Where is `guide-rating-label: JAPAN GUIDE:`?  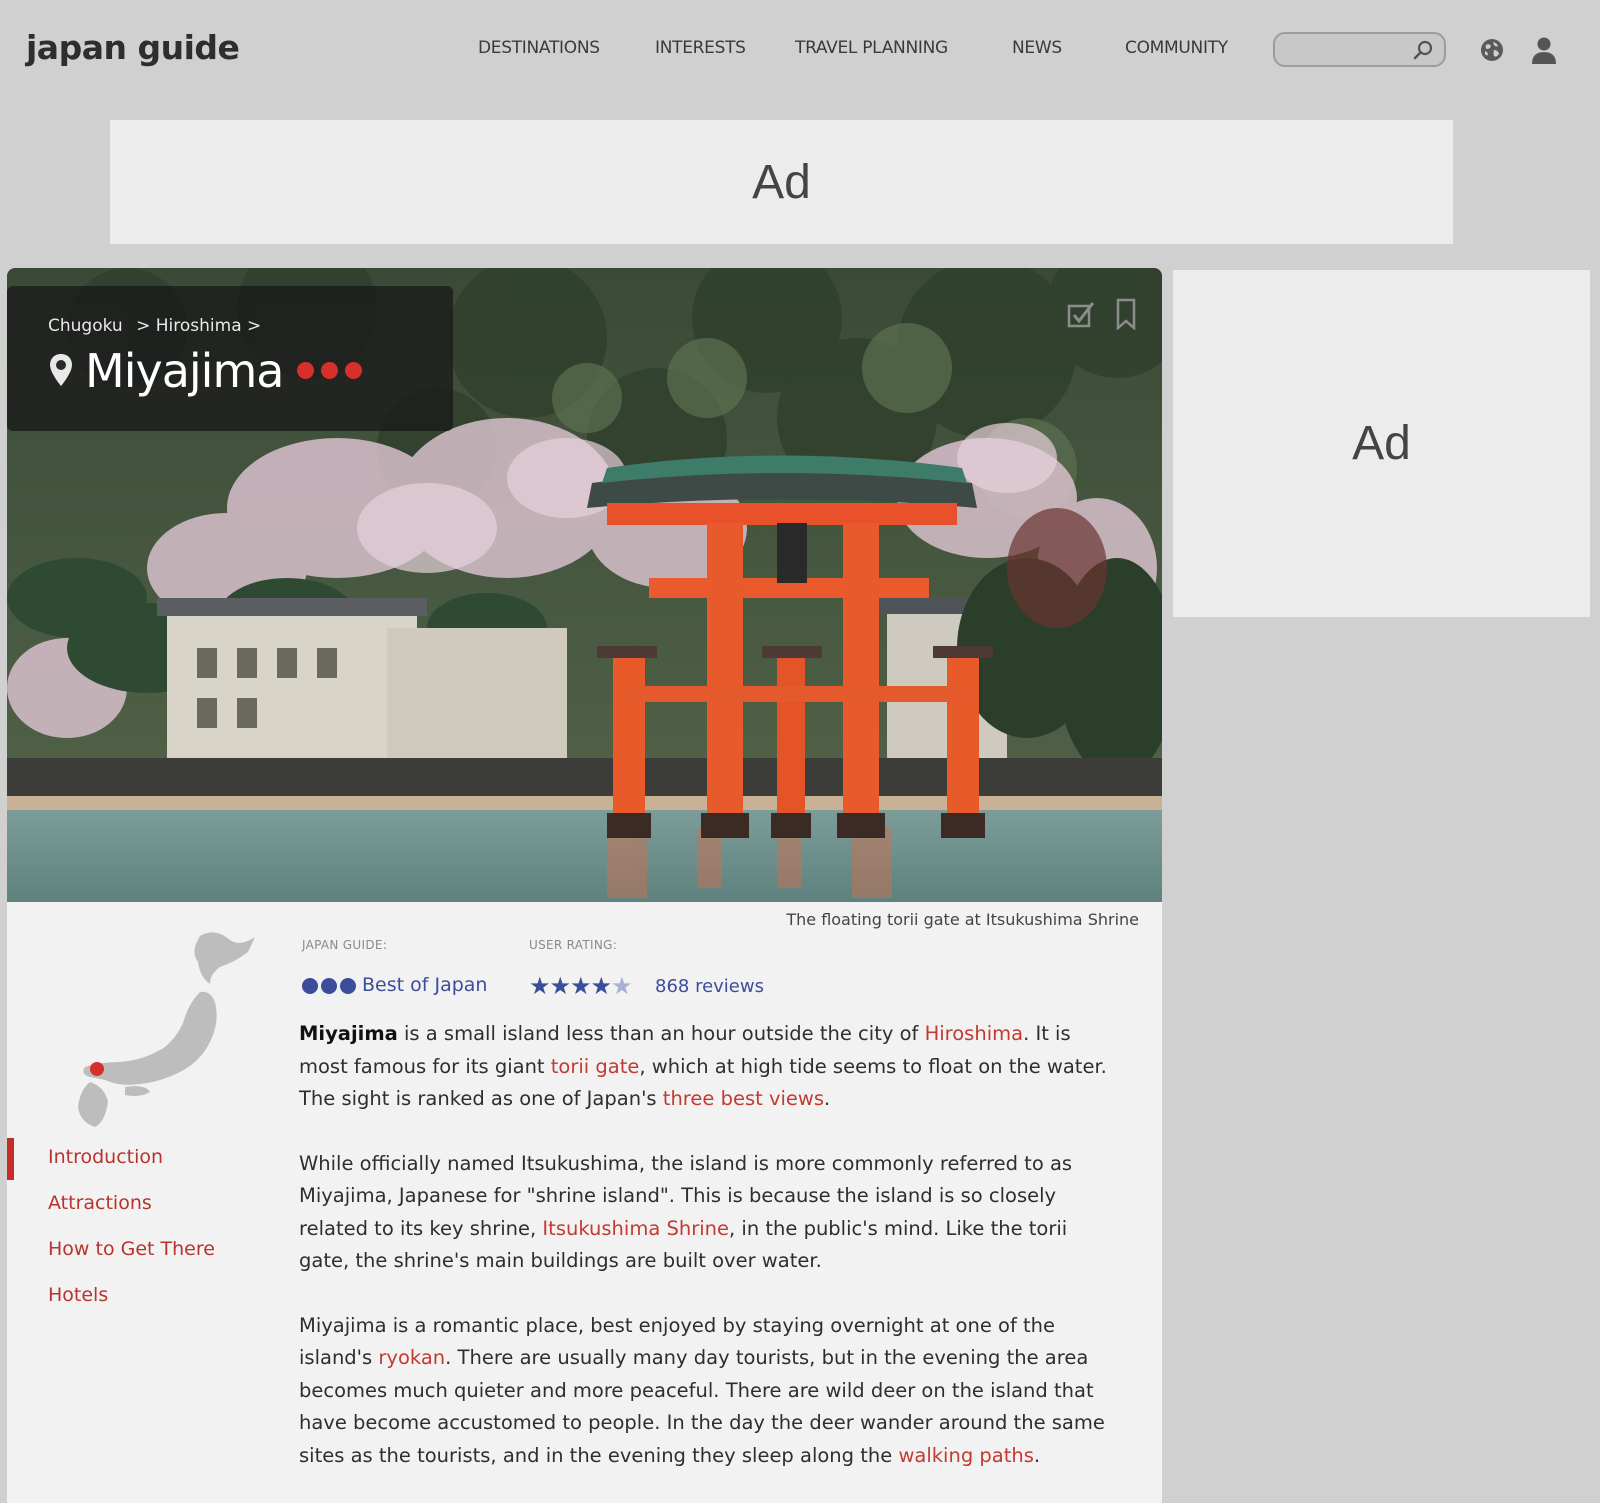
guide-rating-label: JAPAN GUIDE: is located at coordinates (345, 945).